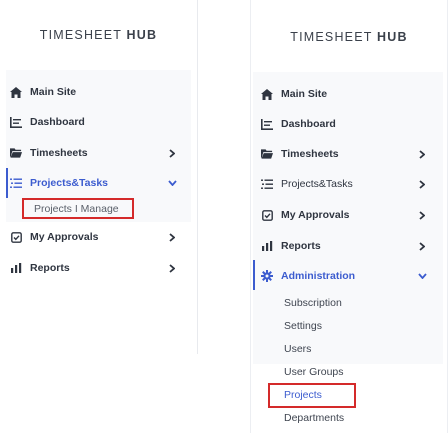  What do you see at coordinates (314, 372) in the screenshot?
I see `submenu-item-user-groups: User Groups` at bounding box center [314, 372].